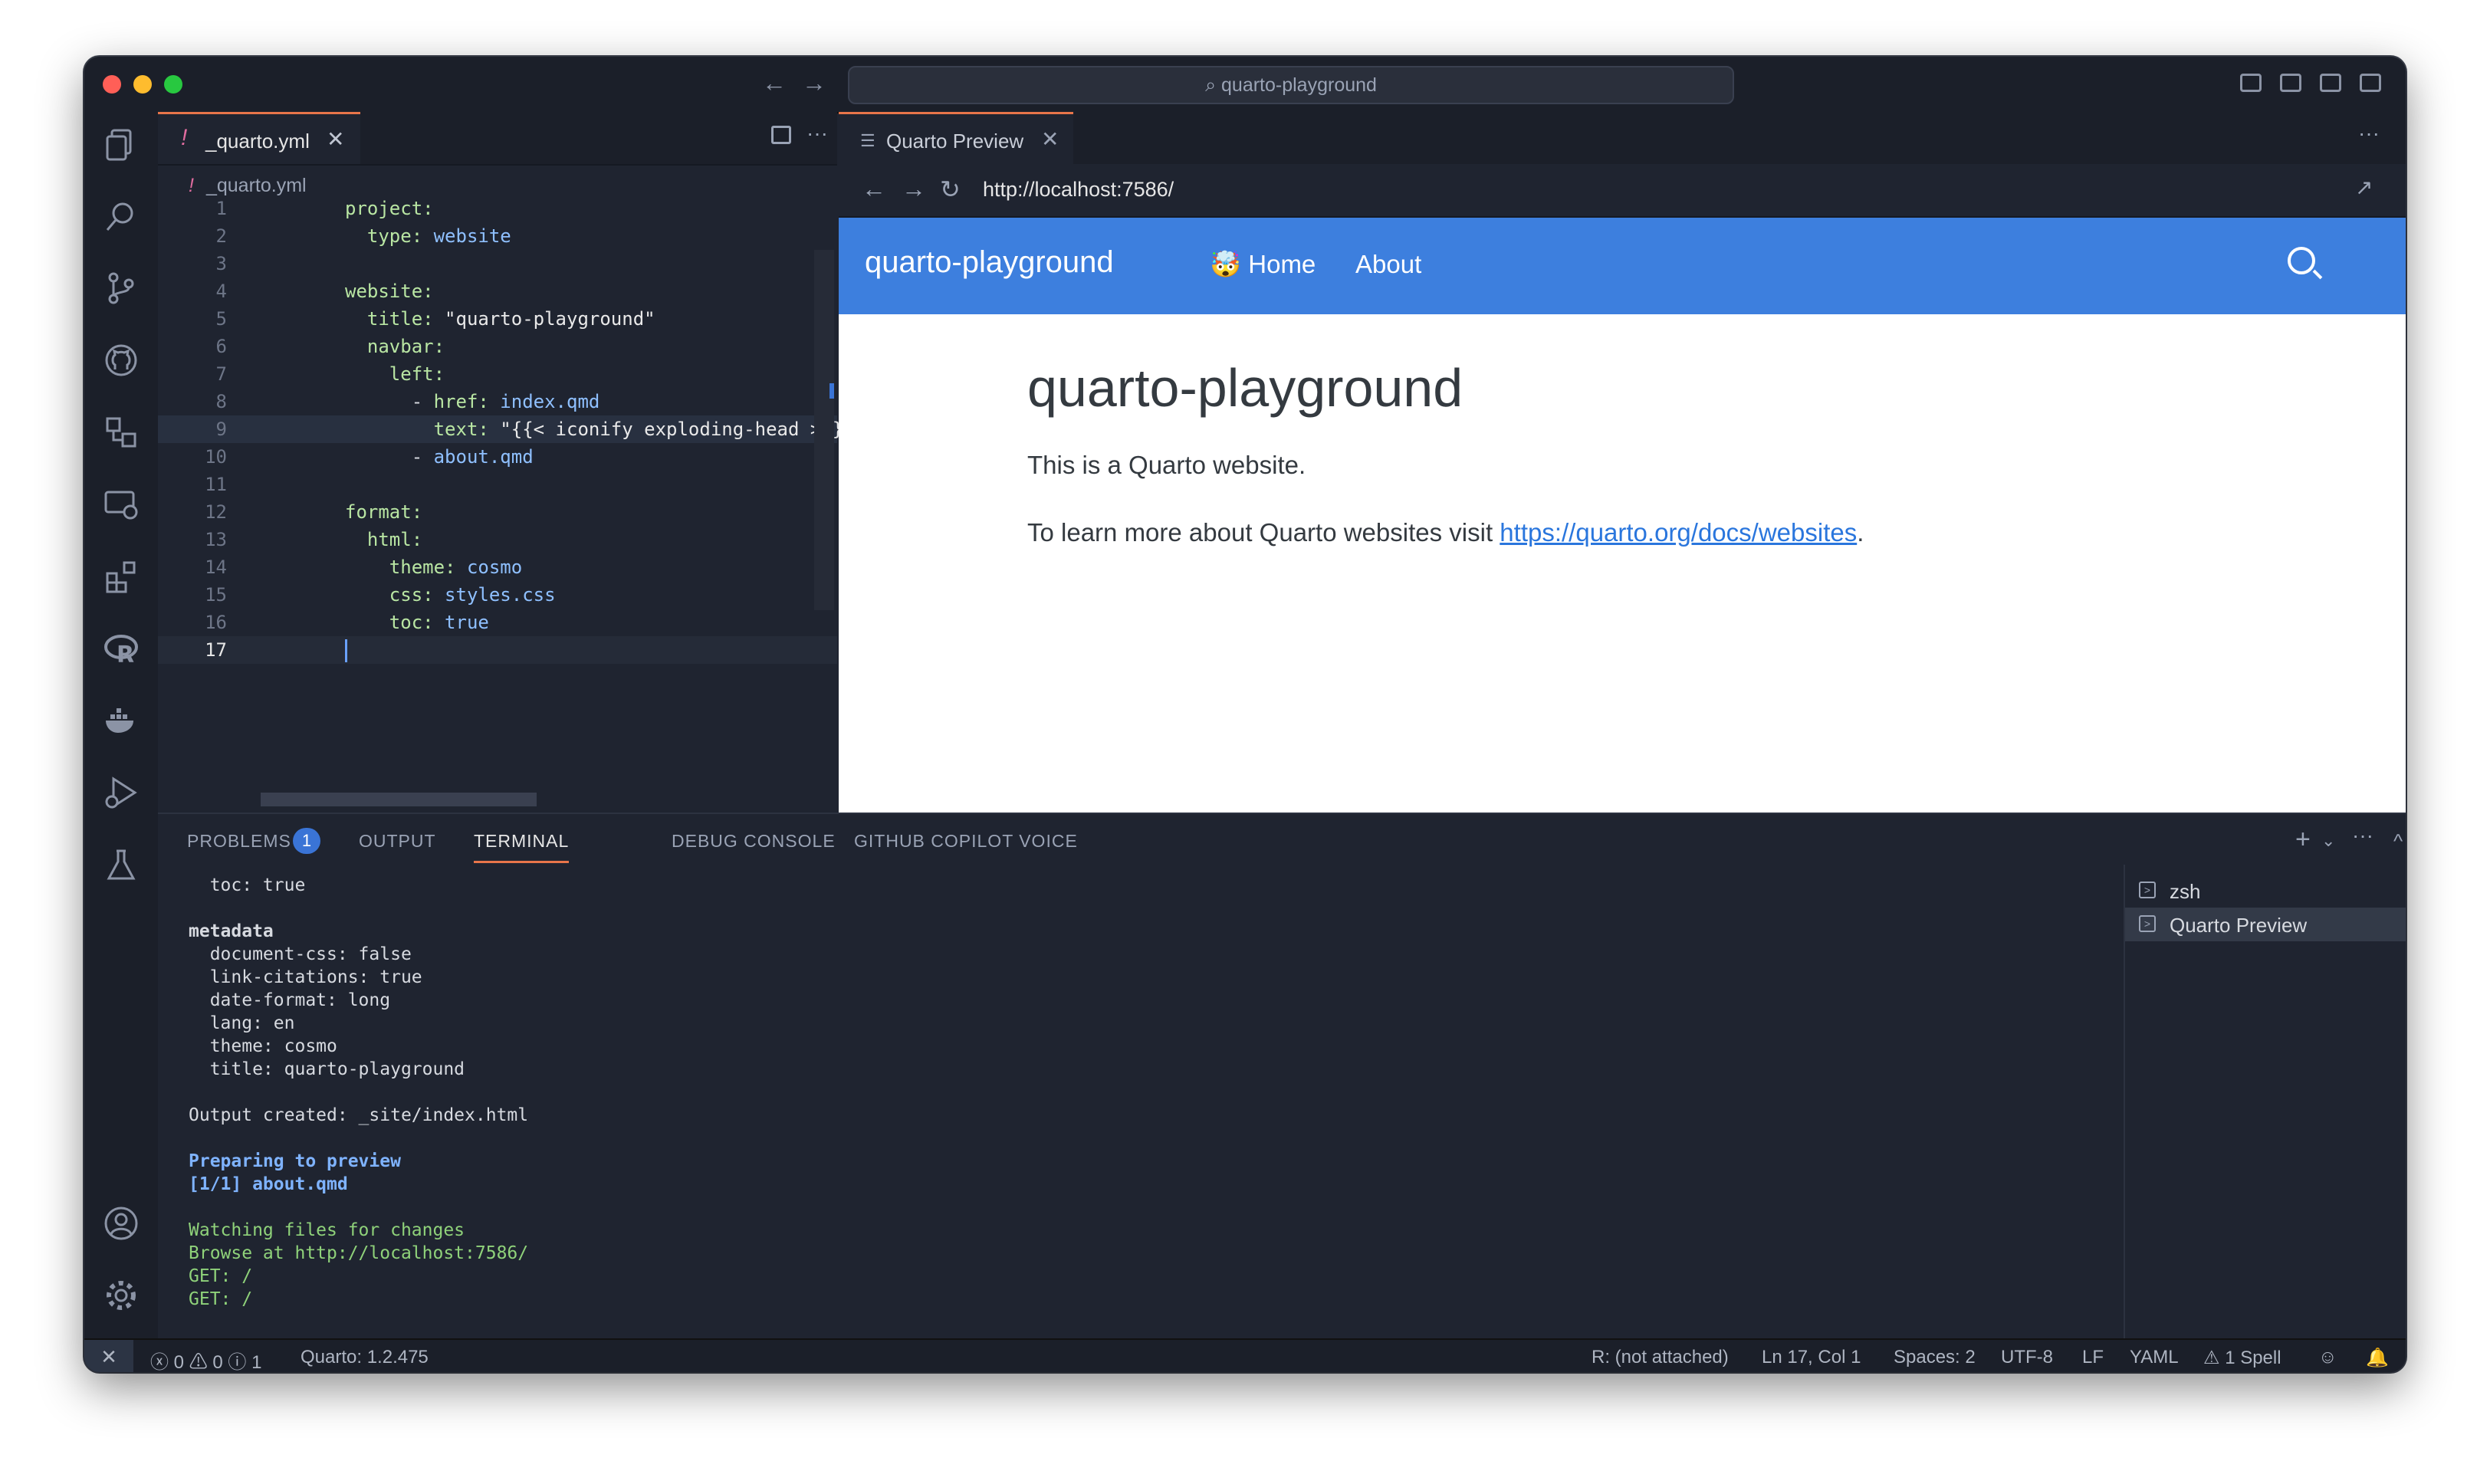 The height and width of the screenshot is (1484, 2490). I want to click on code-line: 3, so click(497, 263).